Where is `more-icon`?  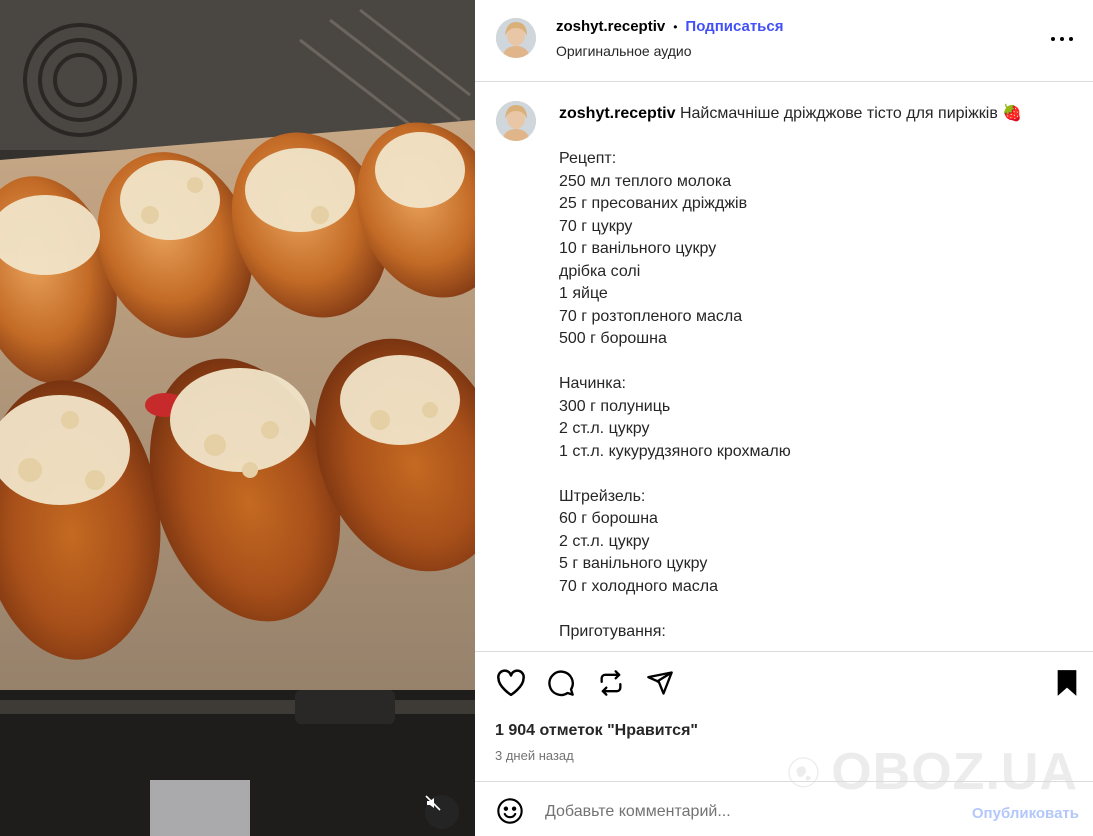
more-icon is located at coordinates (1062, 39).